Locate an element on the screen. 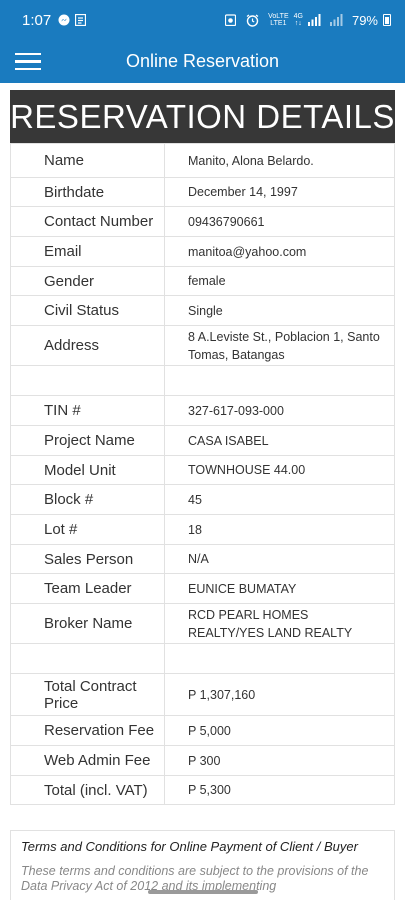 The width and height of the screenshot is (405, 900). row-label: Total Contract Price is located at coordinates (87, 694).